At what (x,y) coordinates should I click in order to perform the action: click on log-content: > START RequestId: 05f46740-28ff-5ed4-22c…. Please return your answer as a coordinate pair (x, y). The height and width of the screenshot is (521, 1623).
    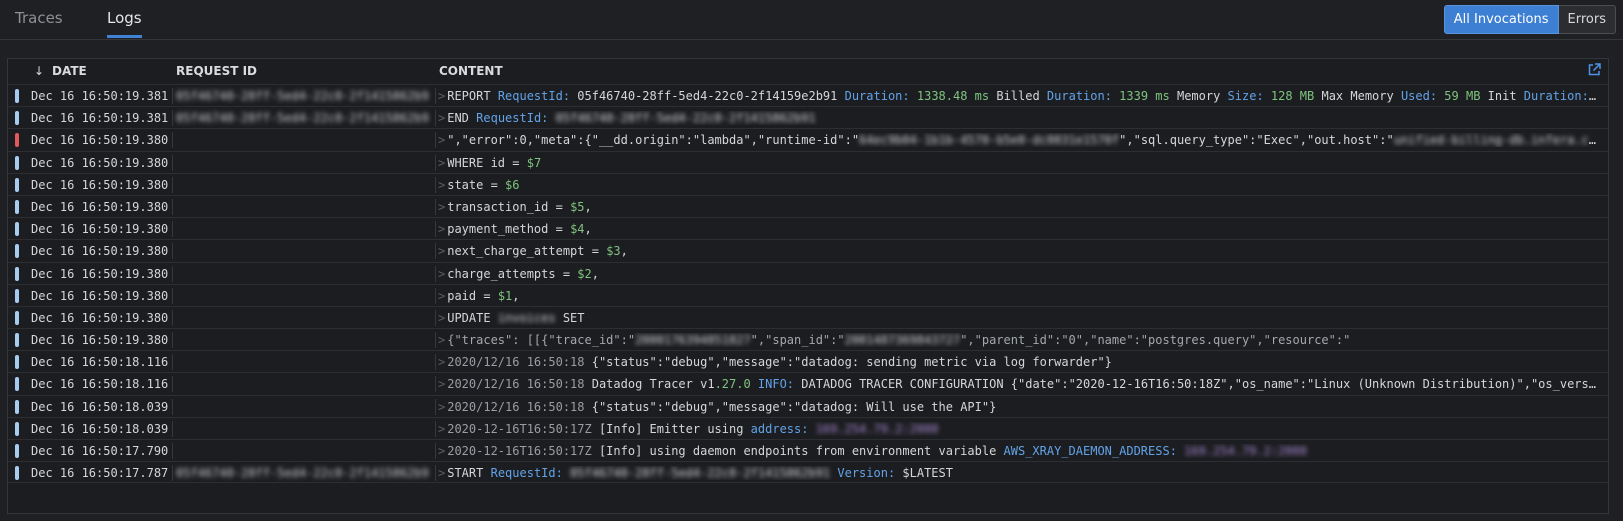
    Looking at the image, I should click on (1019, 473).